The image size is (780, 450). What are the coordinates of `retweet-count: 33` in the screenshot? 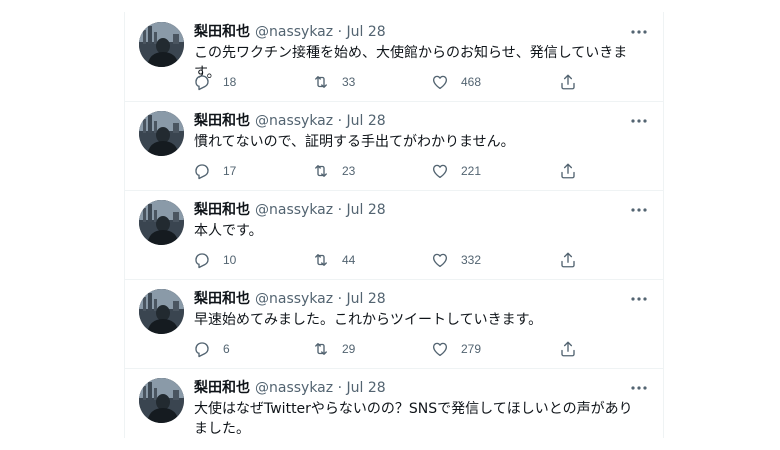 It's located at (349, 82).